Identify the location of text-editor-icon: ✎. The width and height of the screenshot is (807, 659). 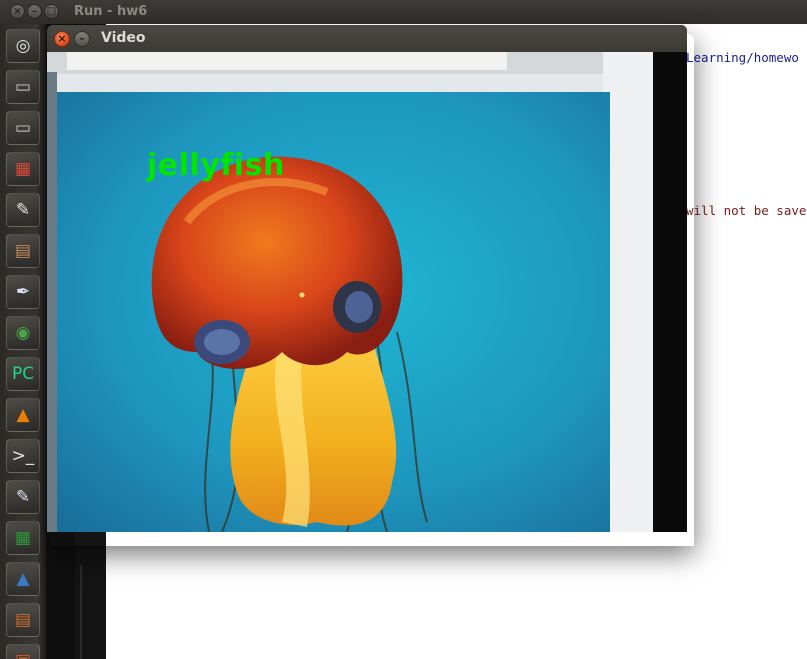
(23, 209).